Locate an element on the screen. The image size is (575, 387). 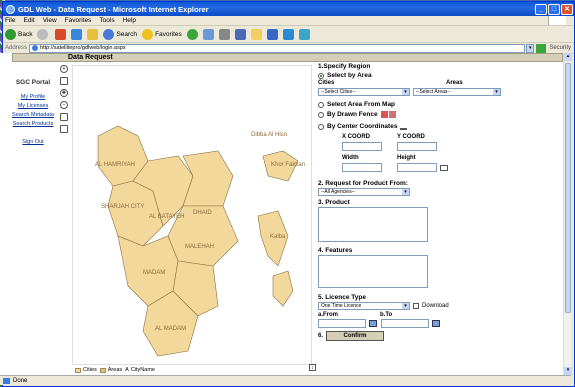
apply-coords-icon is located at coordinates (444, 167).